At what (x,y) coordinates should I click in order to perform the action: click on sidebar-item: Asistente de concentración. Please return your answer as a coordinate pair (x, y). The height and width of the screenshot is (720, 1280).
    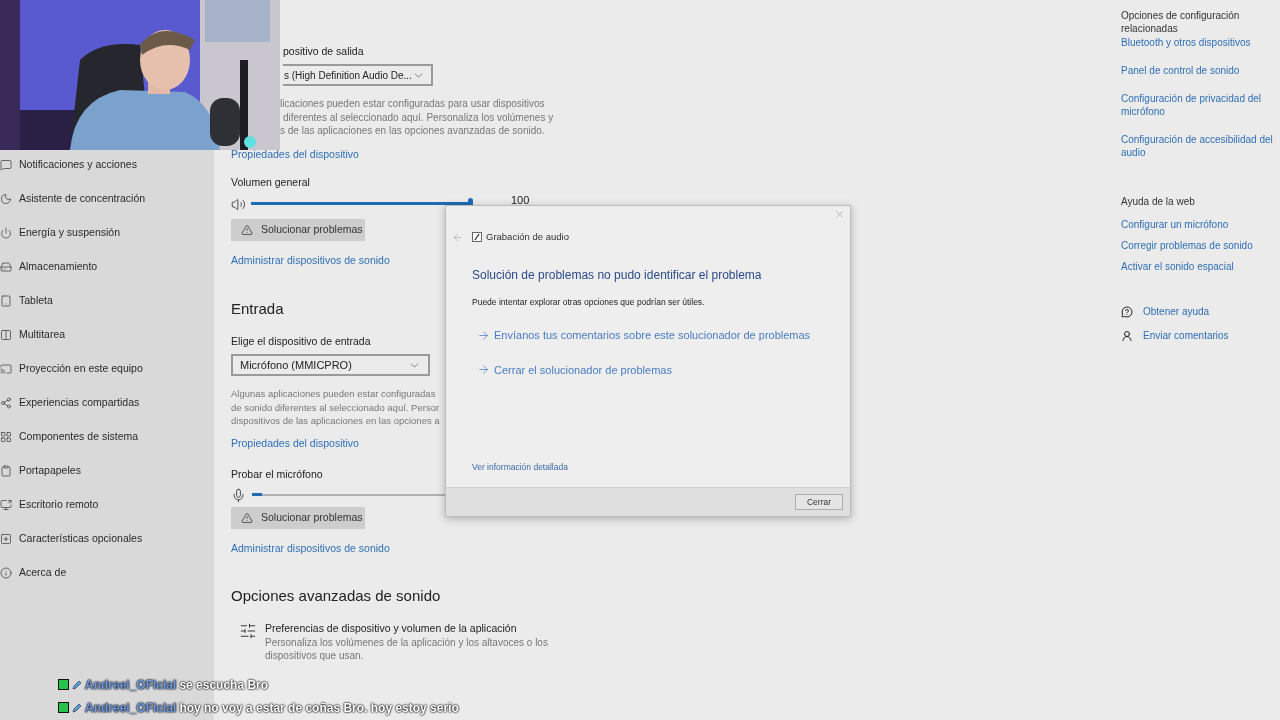
    Looking at the image, I should click on (107, 198).